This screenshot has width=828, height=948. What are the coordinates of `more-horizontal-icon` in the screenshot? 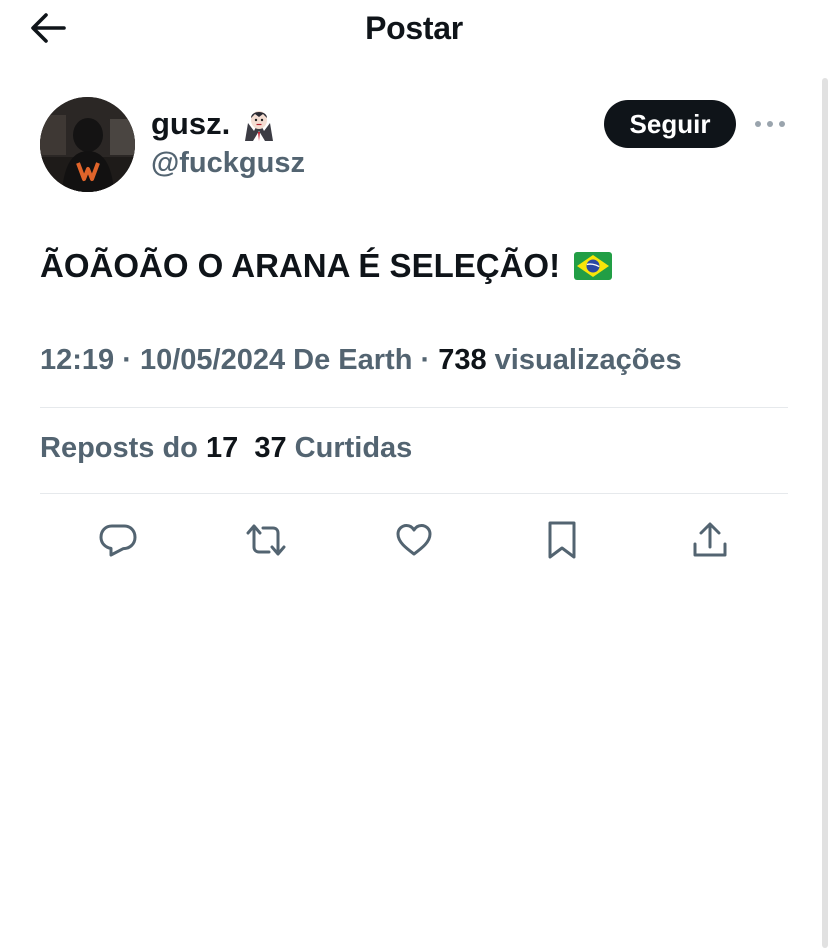 It's located at (770, 124).